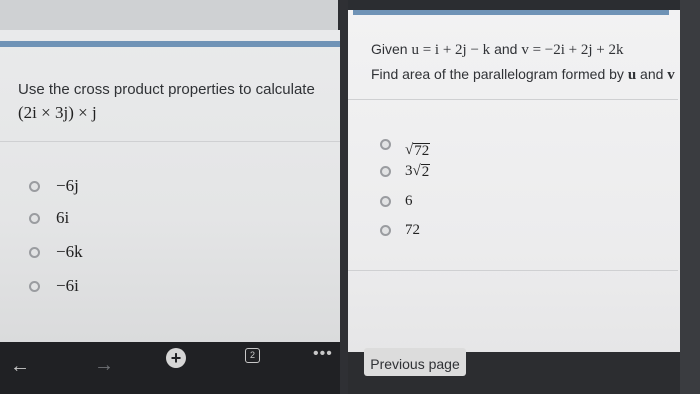  Describe the element at coordinates (67, 185) in the screenshot. I see `option-label: −6j` at that location.